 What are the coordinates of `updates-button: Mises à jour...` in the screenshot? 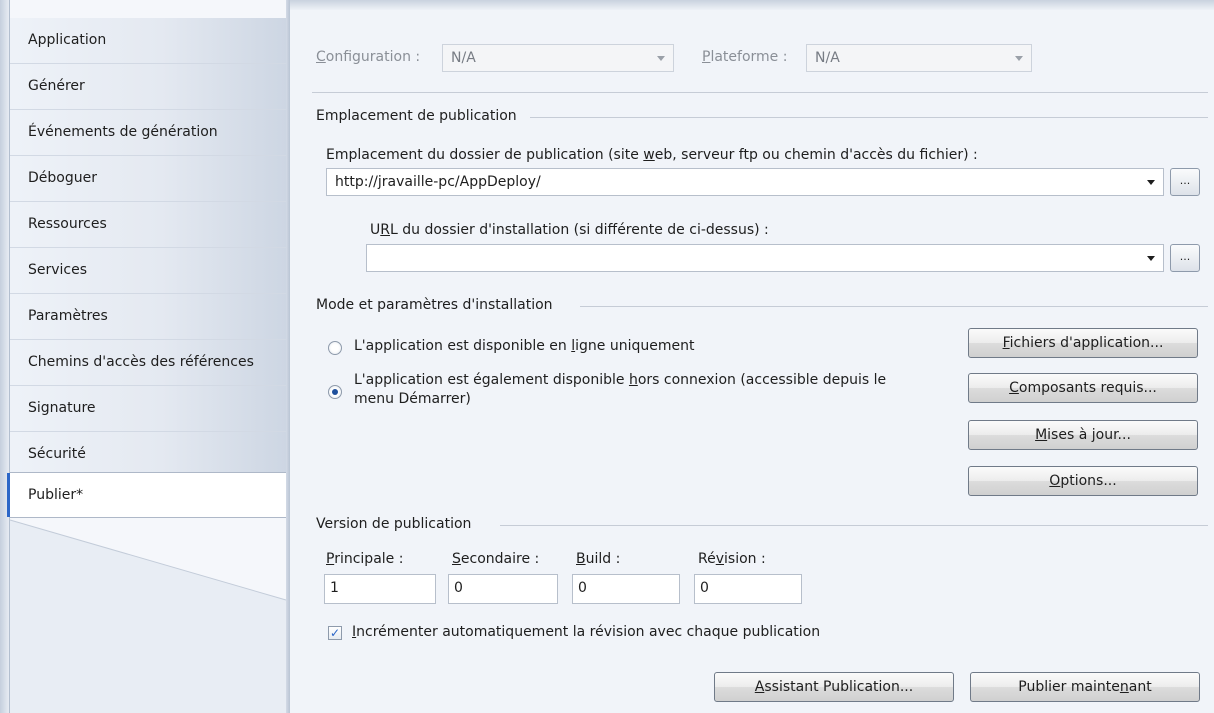 It's located at (1083, 435).